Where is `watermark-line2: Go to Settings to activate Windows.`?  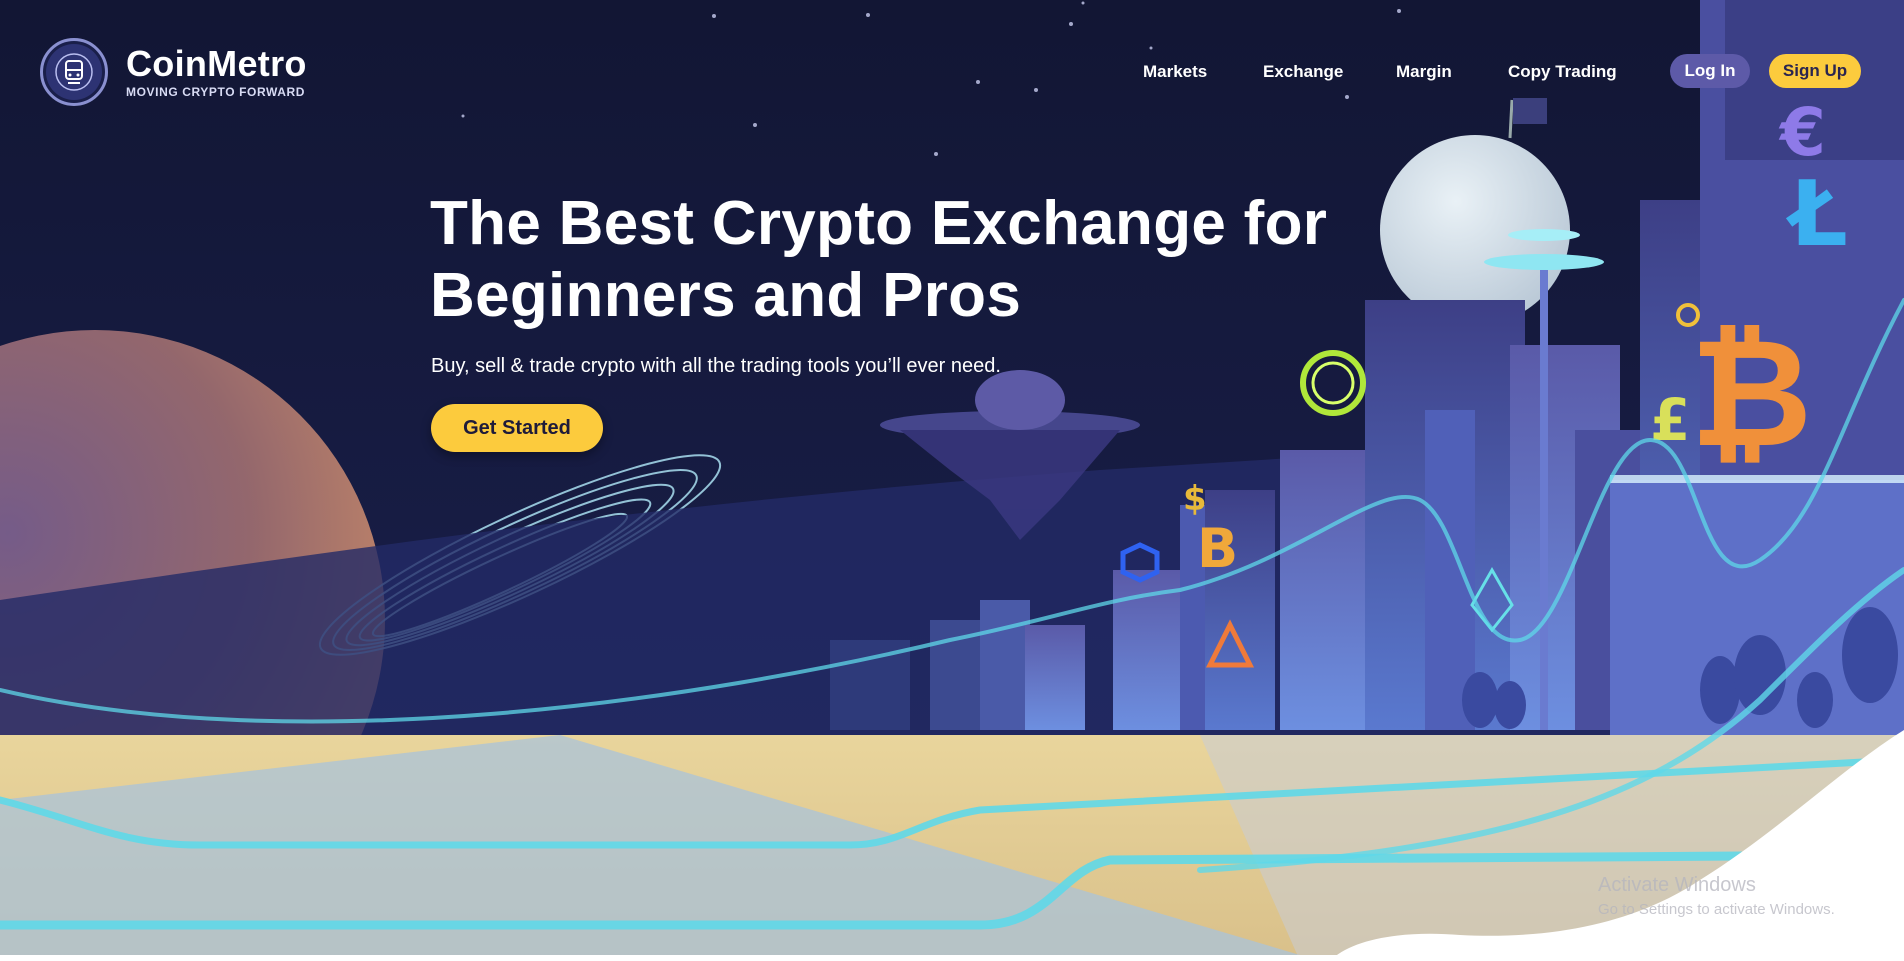
watermark-line2: Go to Settings to activate Windows. is located at coordinates (1716, 909).